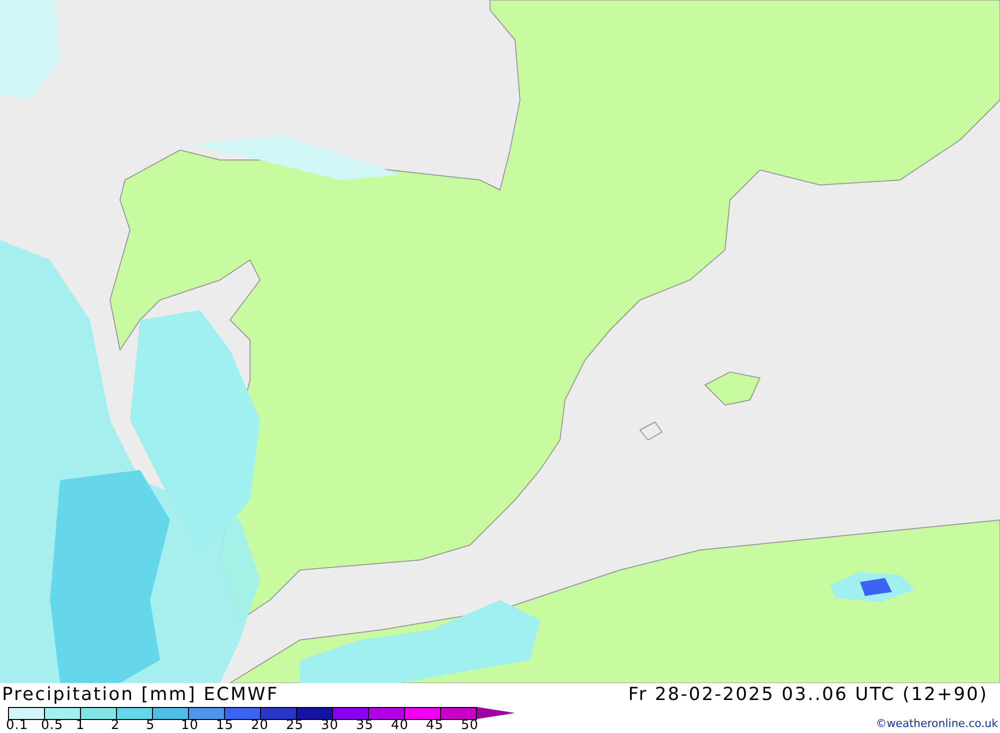 The height and width of the screenshot is (733, 1000). Describe the element at coordinates (937, 723) in the screenshot. I see `credit-link: ©weatheronline.co.uk` at that location.